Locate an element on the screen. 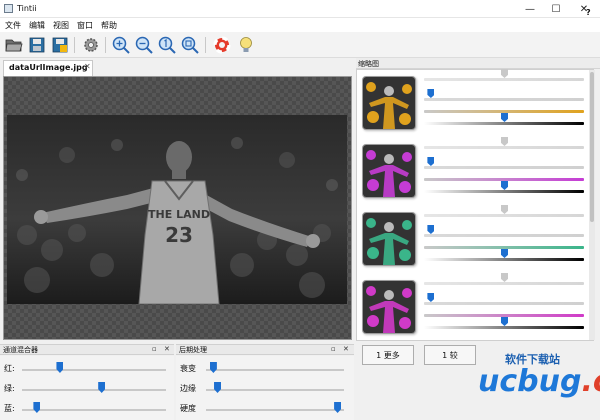 The image size is (600, 420). thumb-orange is located at coordinates (389, 103).